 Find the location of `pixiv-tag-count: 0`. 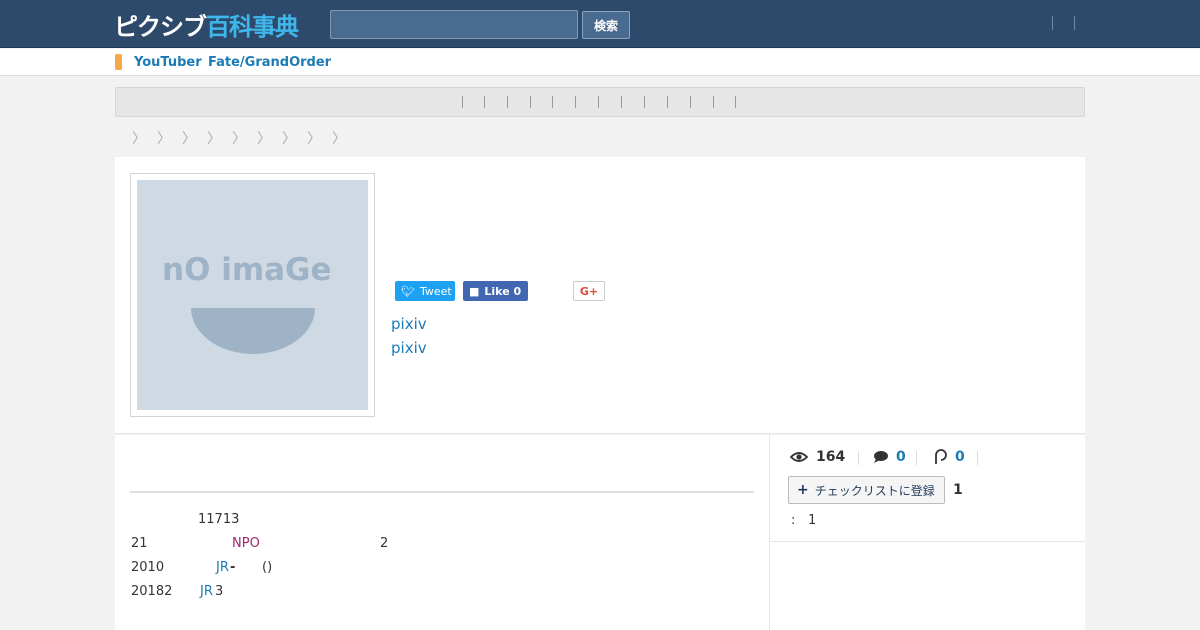

pixiv-tag-count: 0 is located at coordinates (948, 457).